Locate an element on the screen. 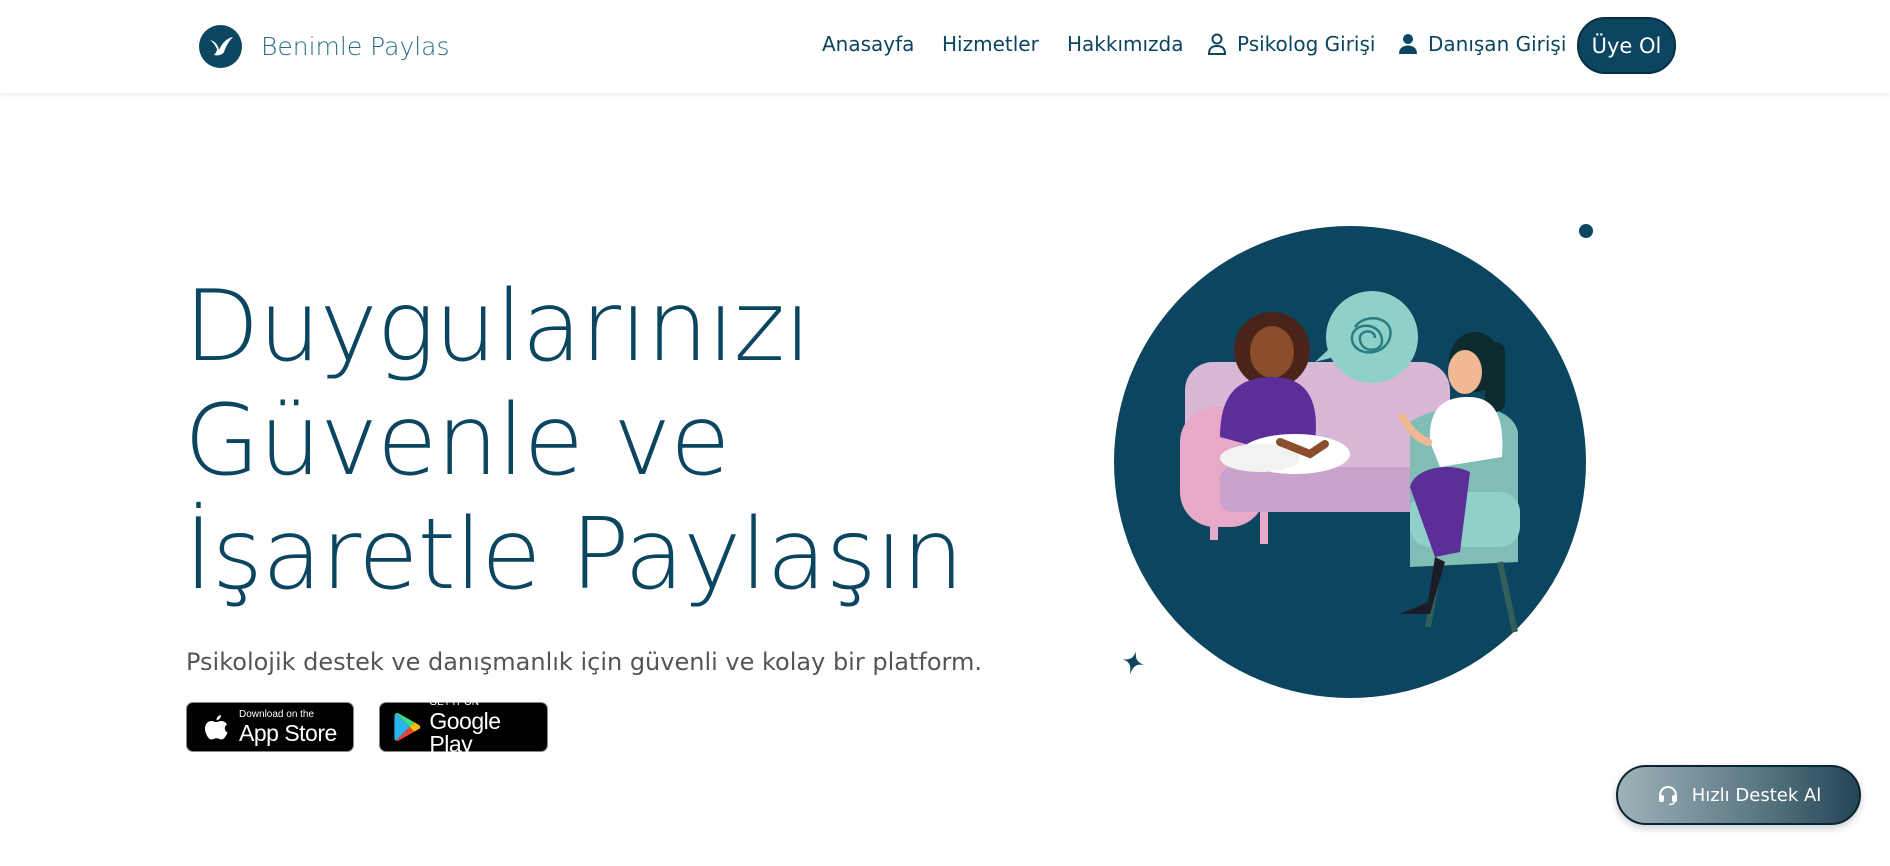  google-play-badge: GET IT ON Google Play is located at coordinates (463, 727).